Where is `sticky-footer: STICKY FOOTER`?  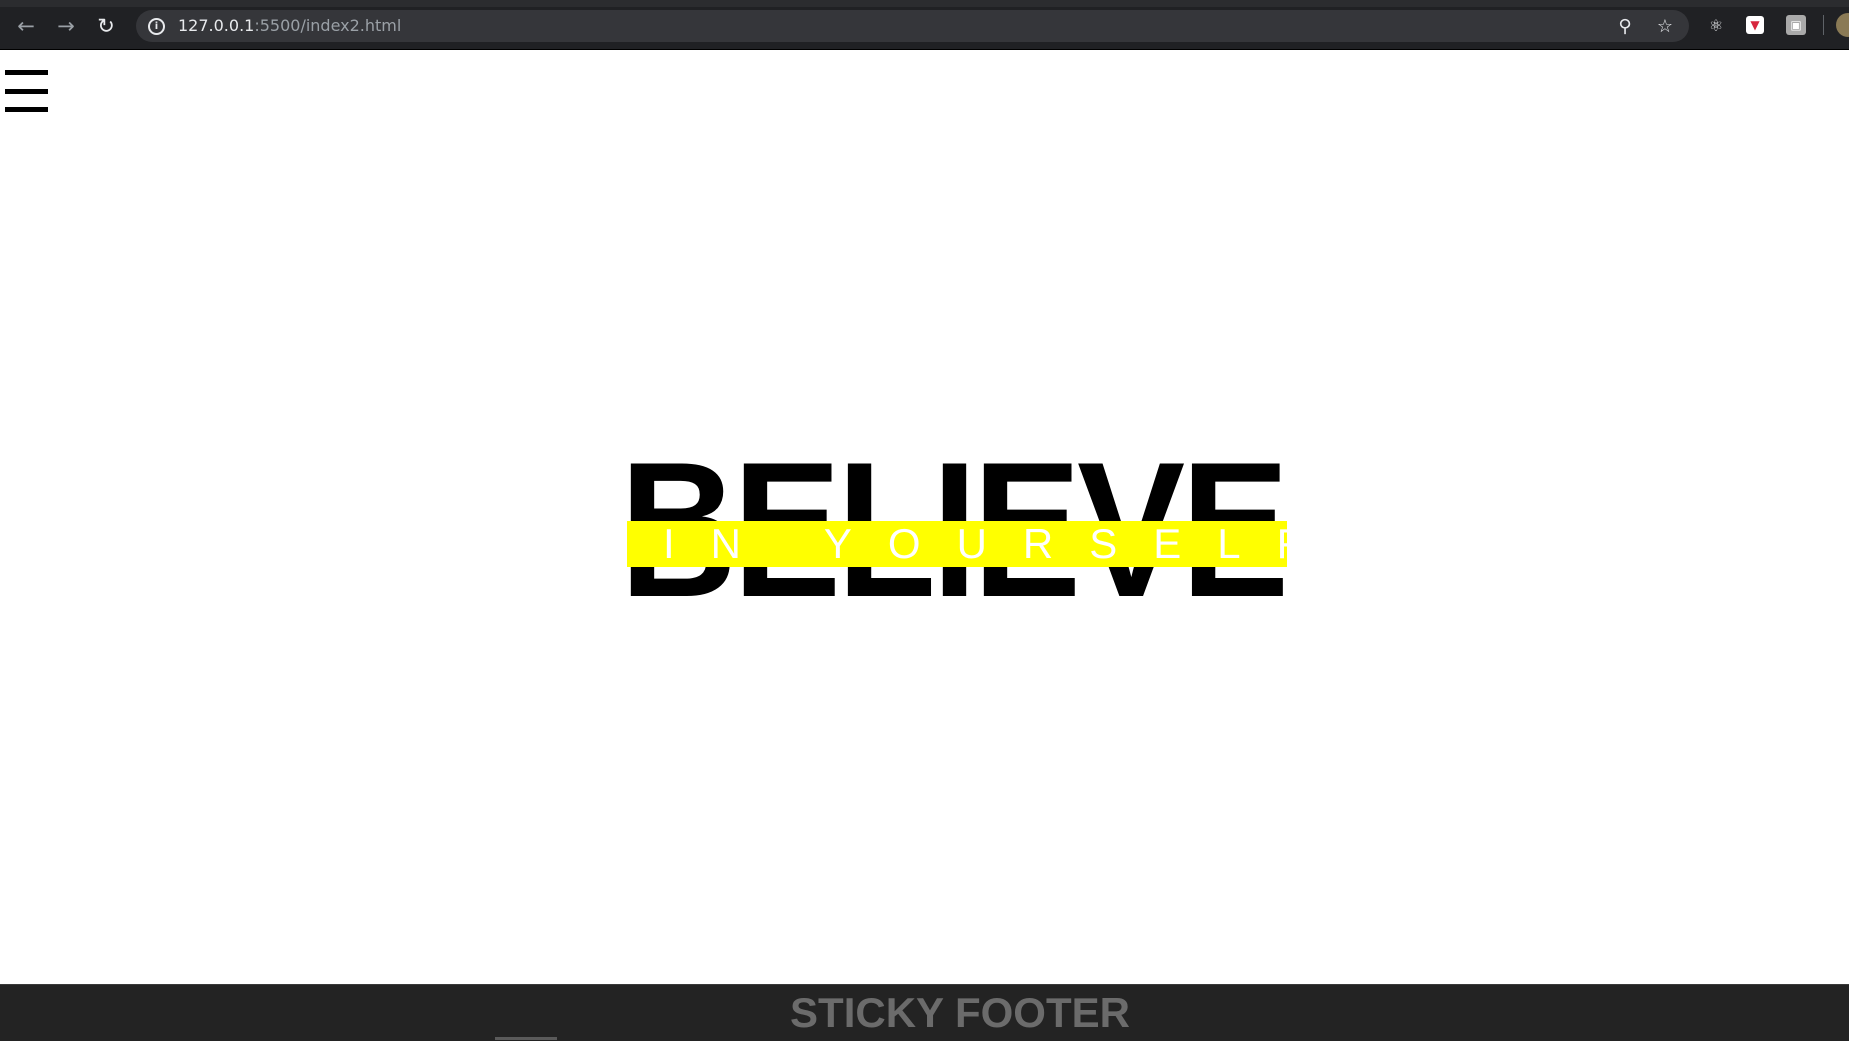
sticky-footer: STICKY FOOTER is located at coordinates (924, 1012).